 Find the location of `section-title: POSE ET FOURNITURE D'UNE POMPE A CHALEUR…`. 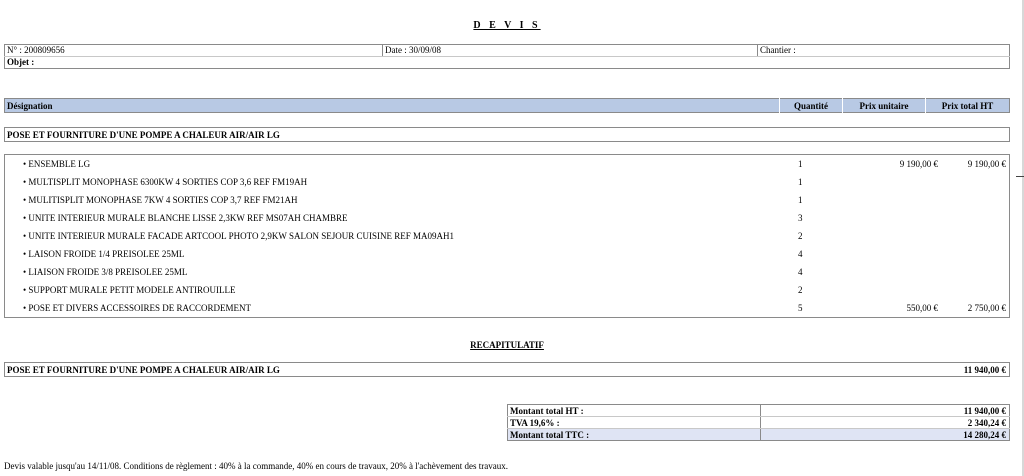

section-title: POSE ET FOURNITURE D'UNE POMPE A CHALEUR… is located at coordinates (143, 134).